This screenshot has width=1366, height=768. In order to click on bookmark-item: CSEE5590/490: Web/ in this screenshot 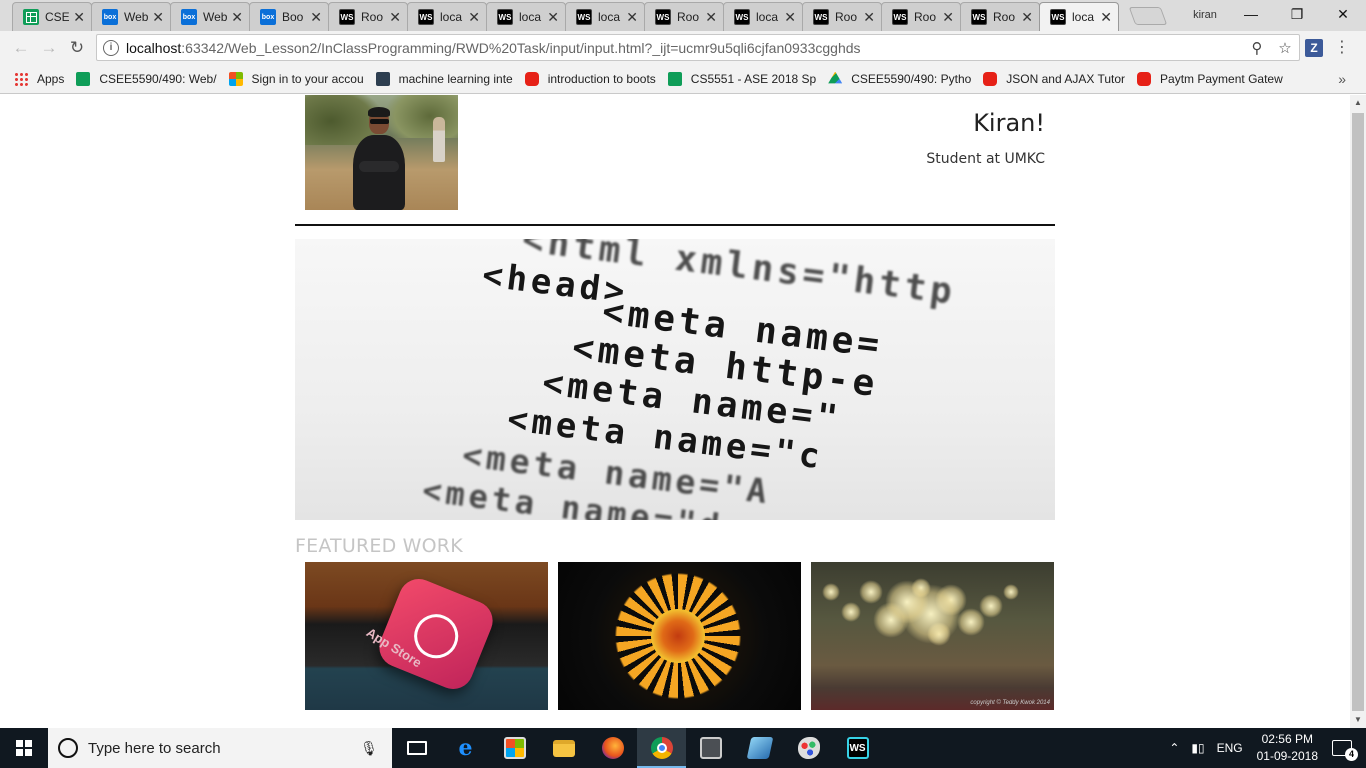, I will do `click(146, 78)`.